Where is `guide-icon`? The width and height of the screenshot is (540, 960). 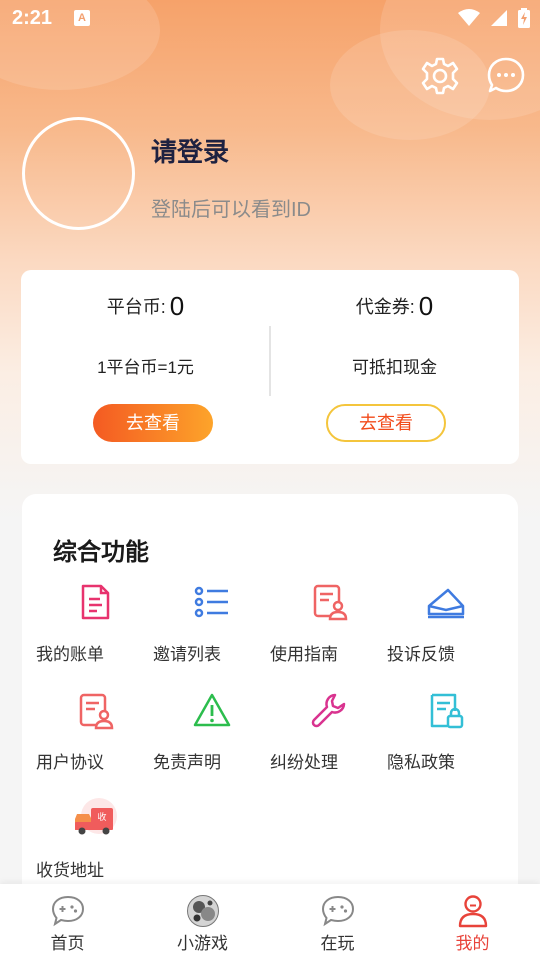
guide-icon is located at coordinates (330, 602).